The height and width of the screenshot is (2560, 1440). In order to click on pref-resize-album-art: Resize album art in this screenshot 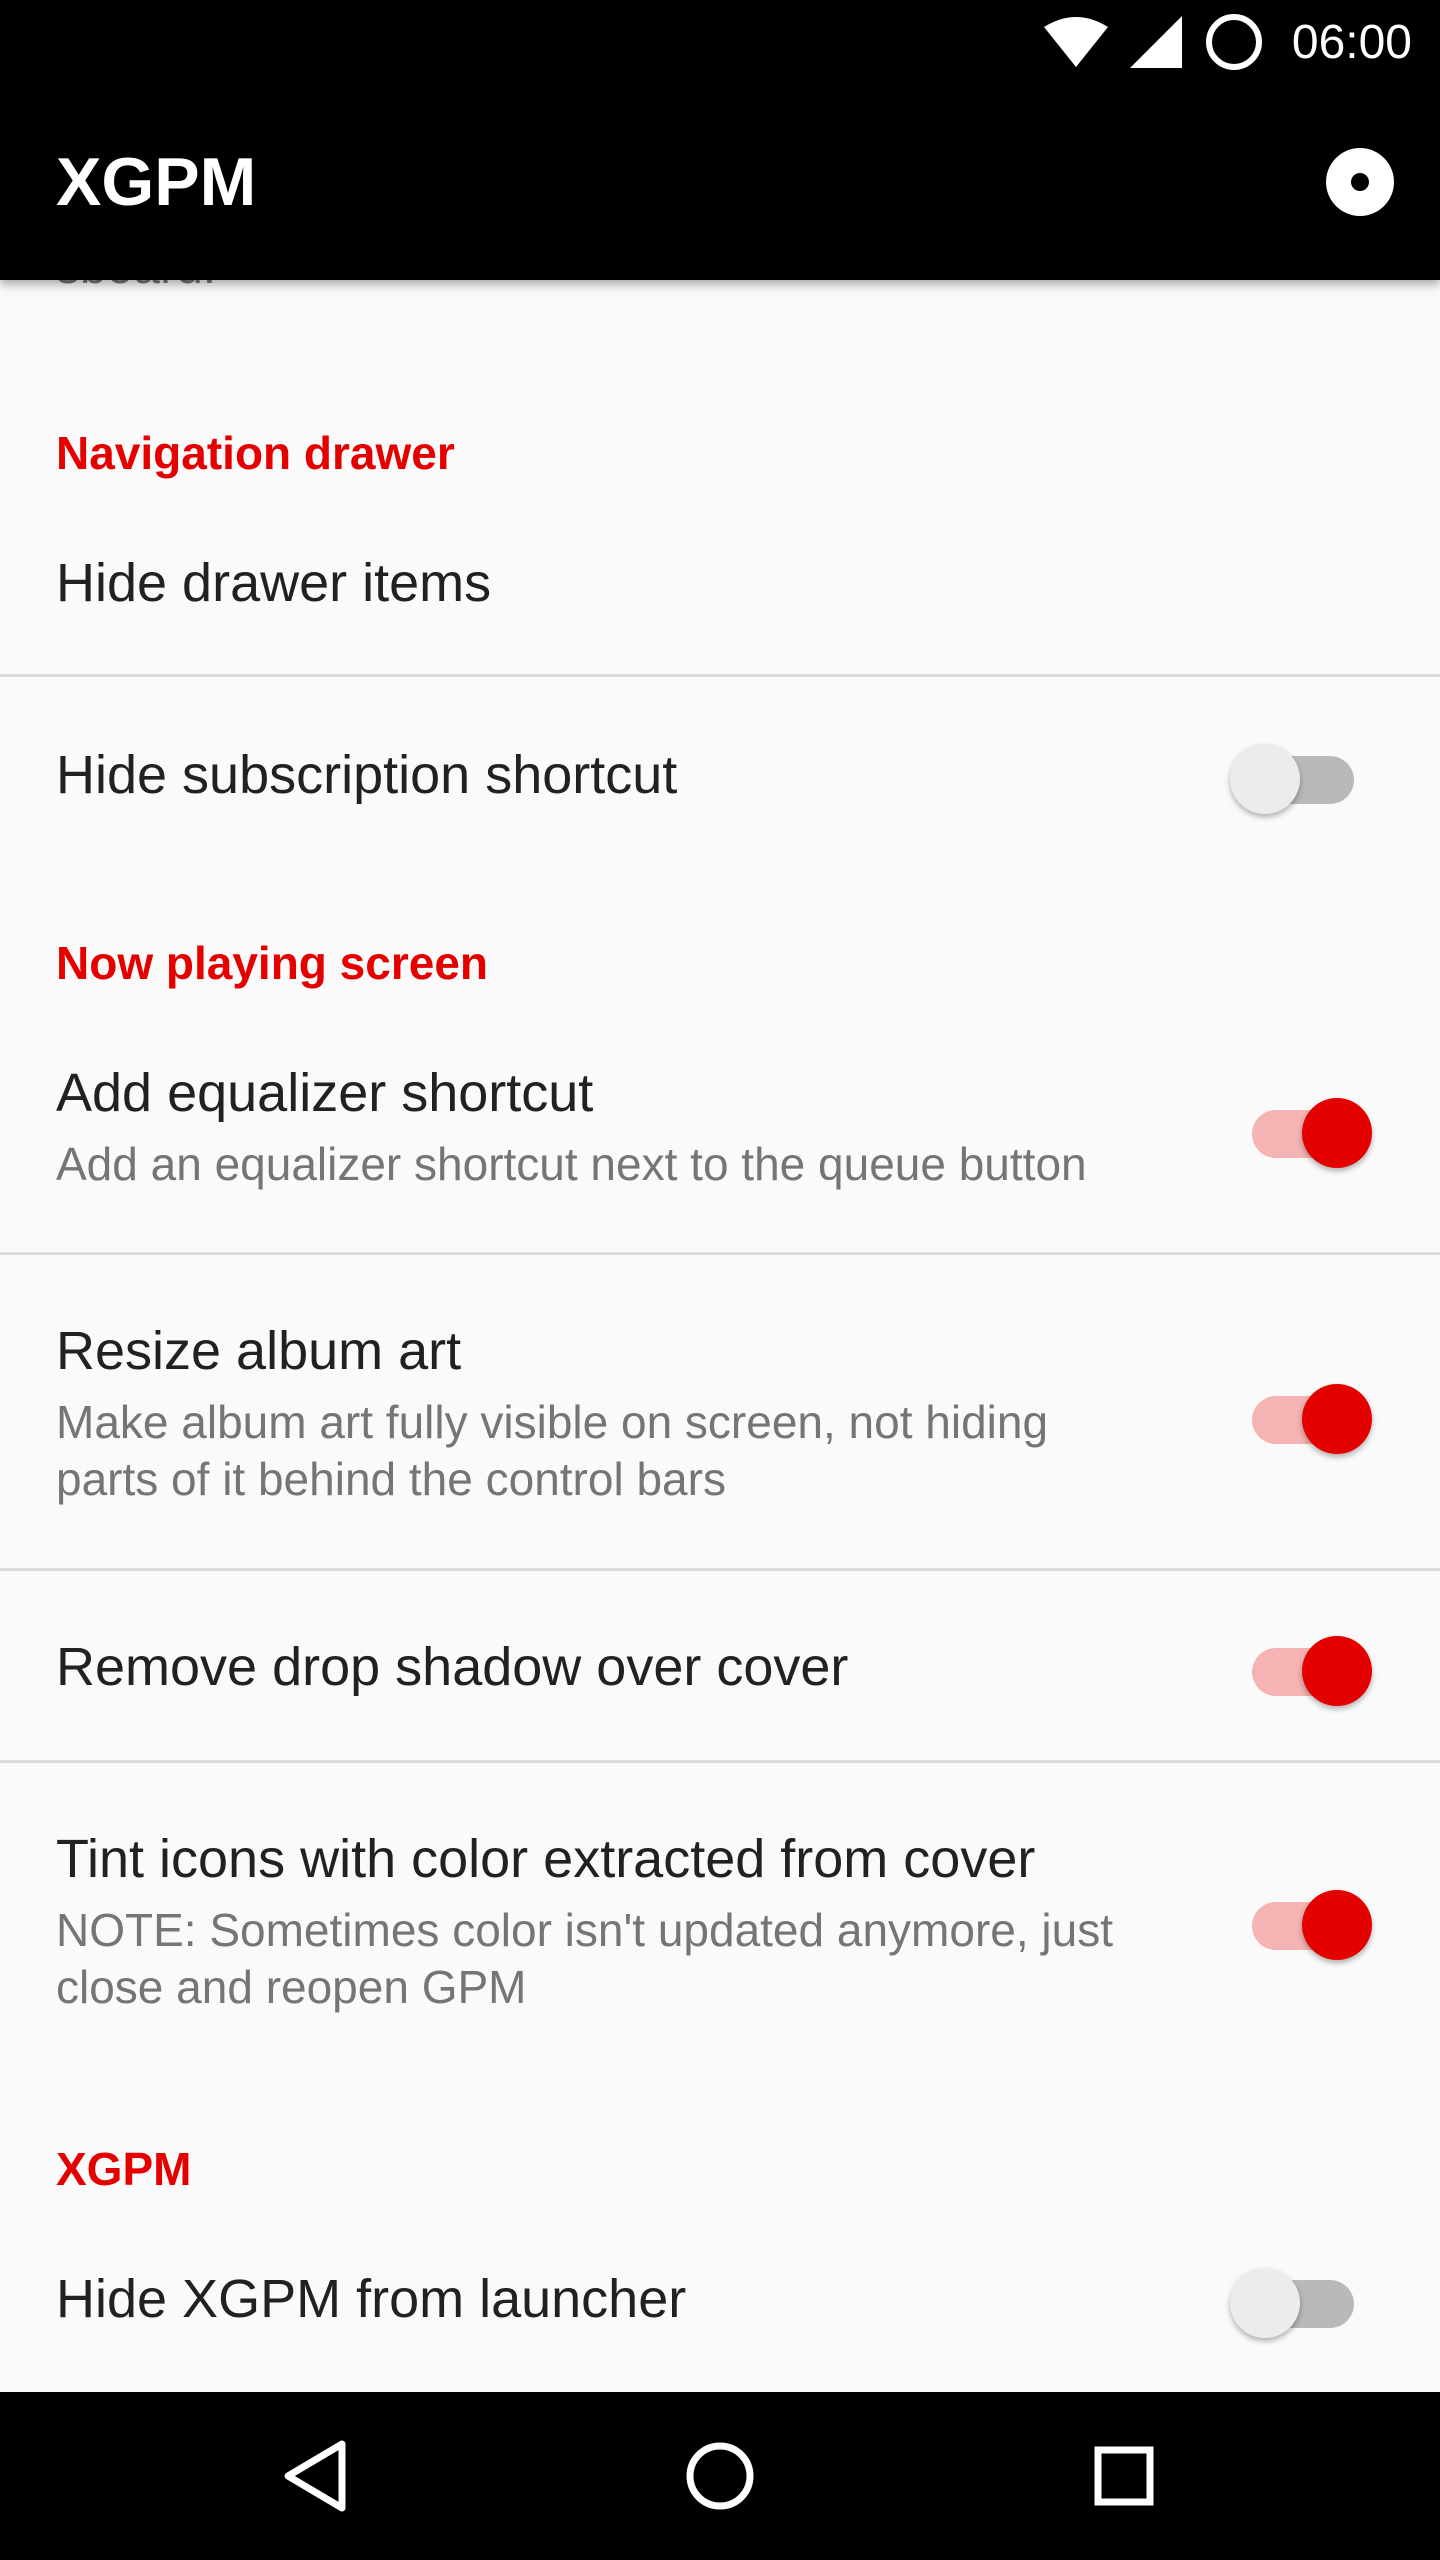, I will do `click(258, 1351)`.